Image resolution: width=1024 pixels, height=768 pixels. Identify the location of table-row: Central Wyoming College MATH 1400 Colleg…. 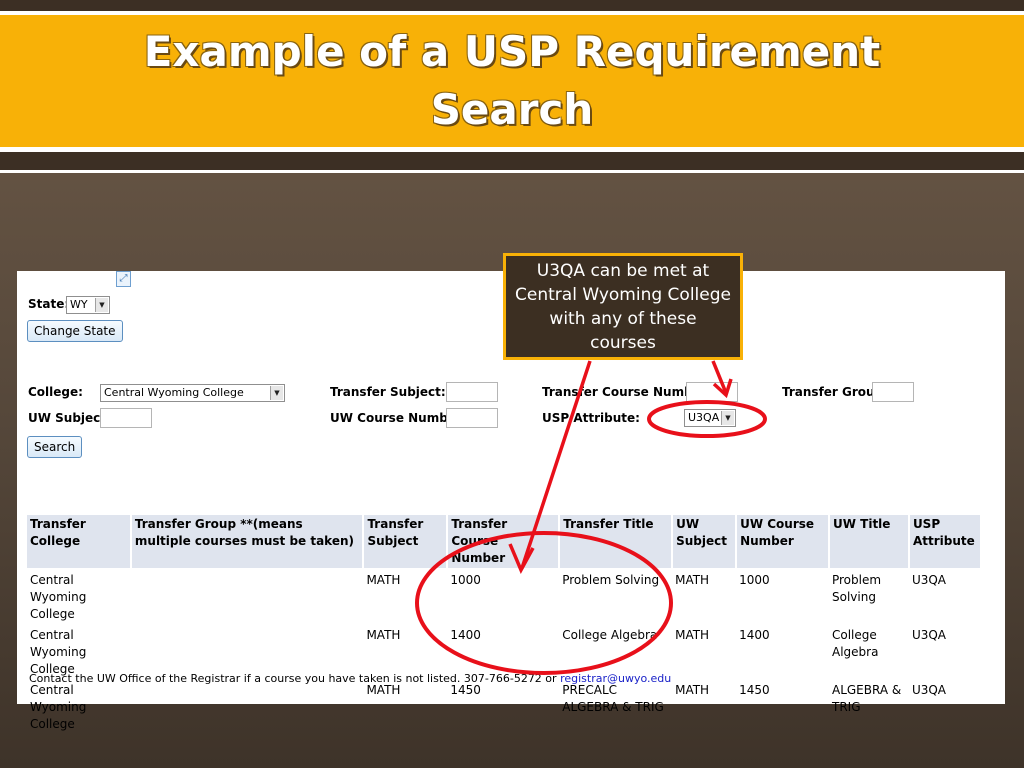
(504, 650).